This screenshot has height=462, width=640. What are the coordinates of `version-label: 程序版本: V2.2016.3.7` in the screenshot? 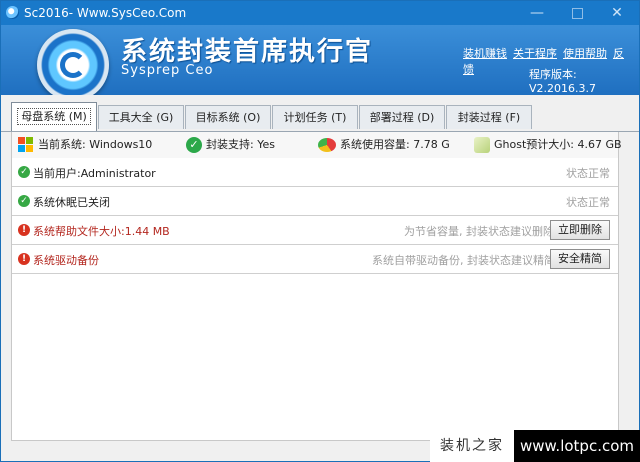 It's located at (563, 81).